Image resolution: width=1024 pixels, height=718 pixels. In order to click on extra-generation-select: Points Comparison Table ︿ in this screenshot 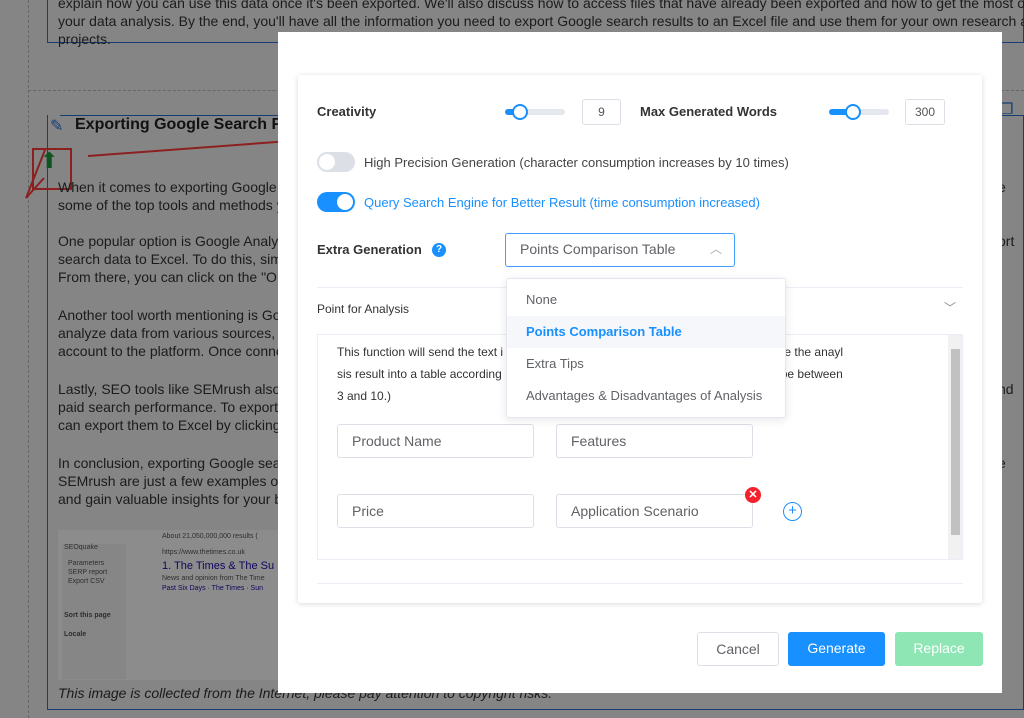, I will do `click(620, 250)`.